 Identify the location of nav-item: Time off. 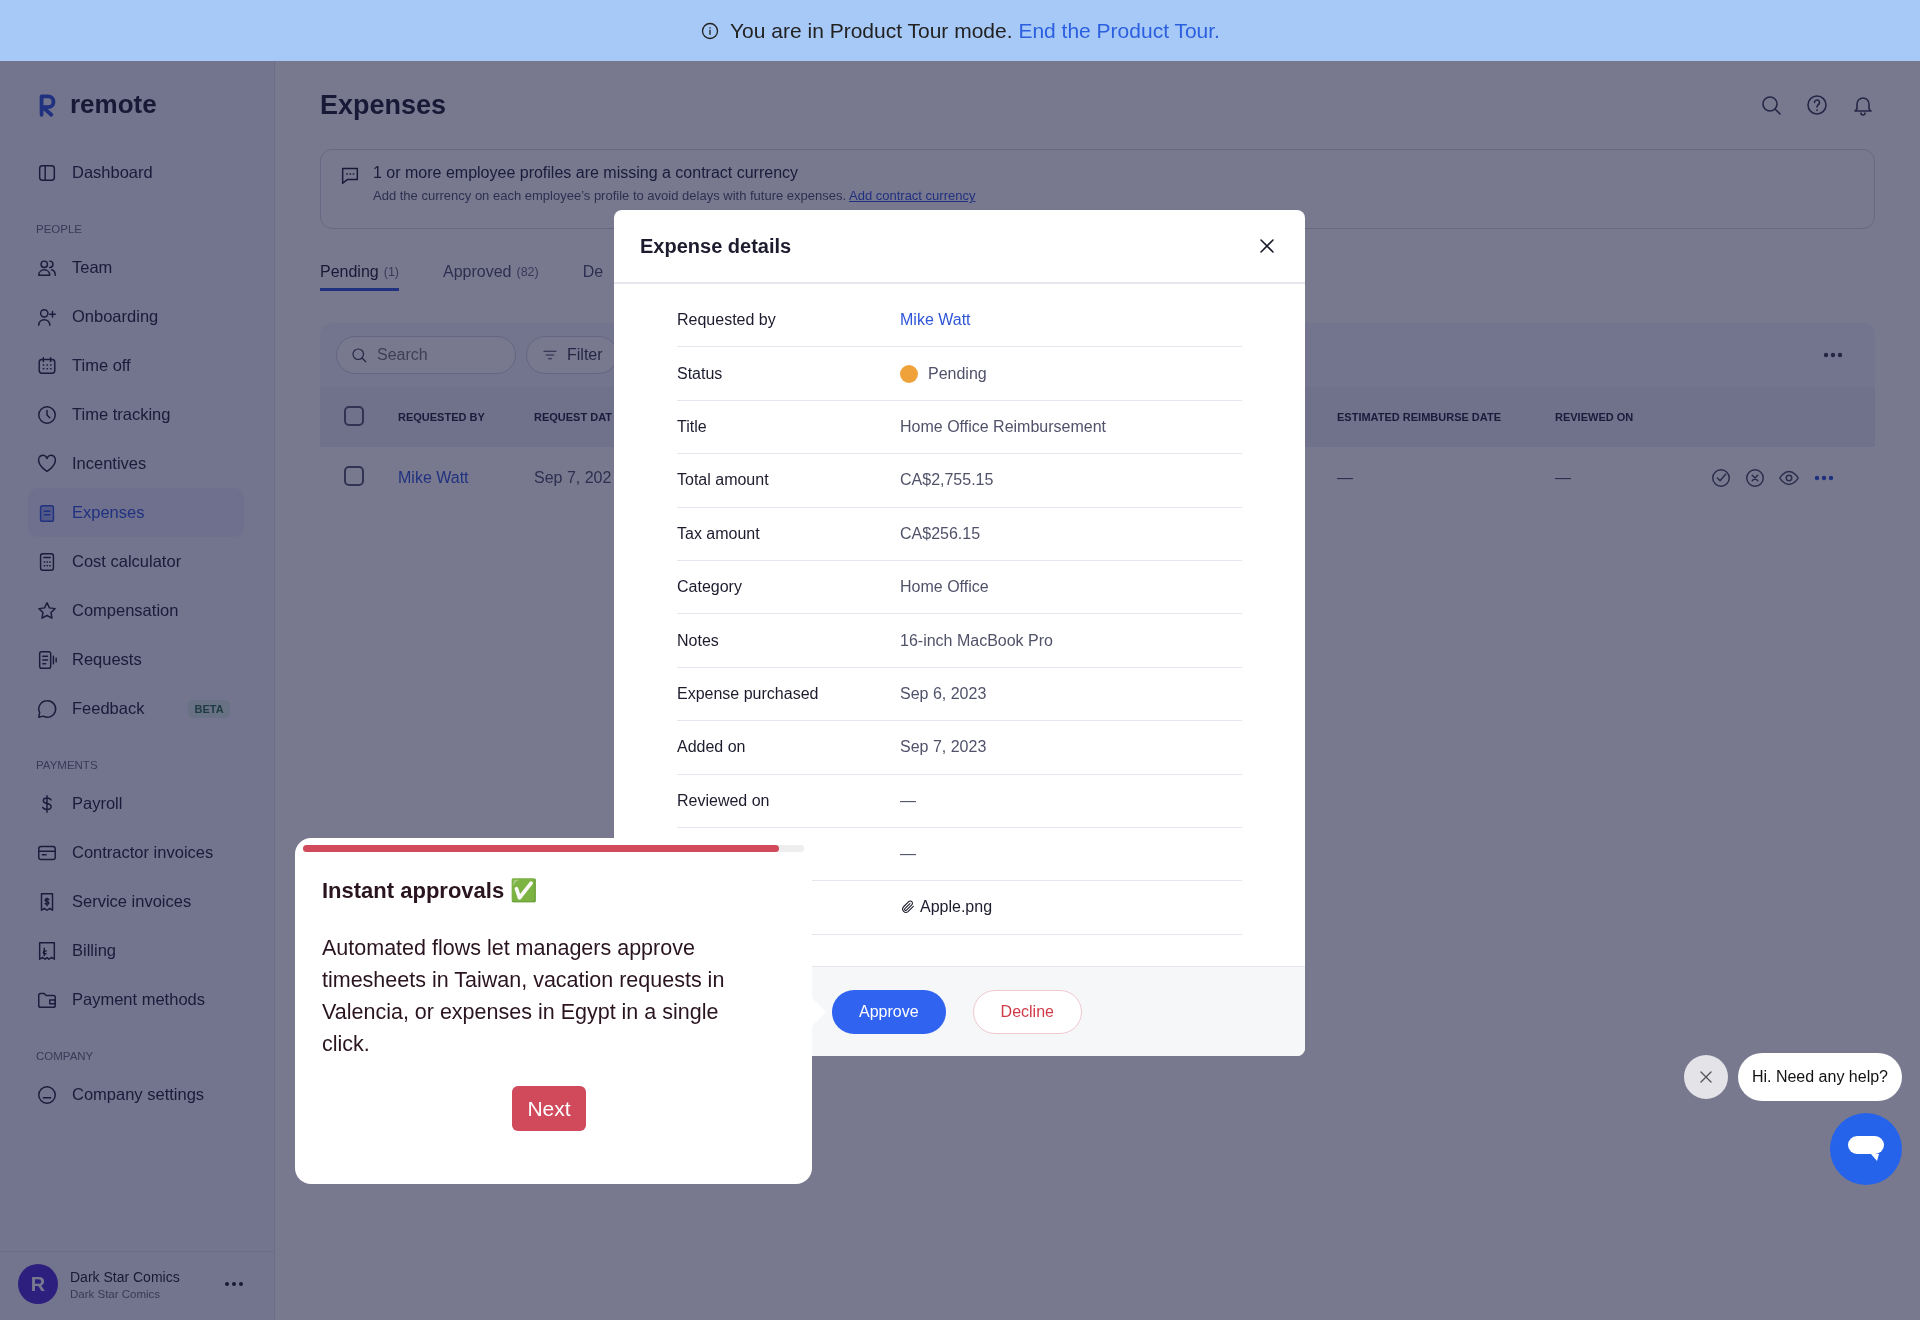
(122, 365).